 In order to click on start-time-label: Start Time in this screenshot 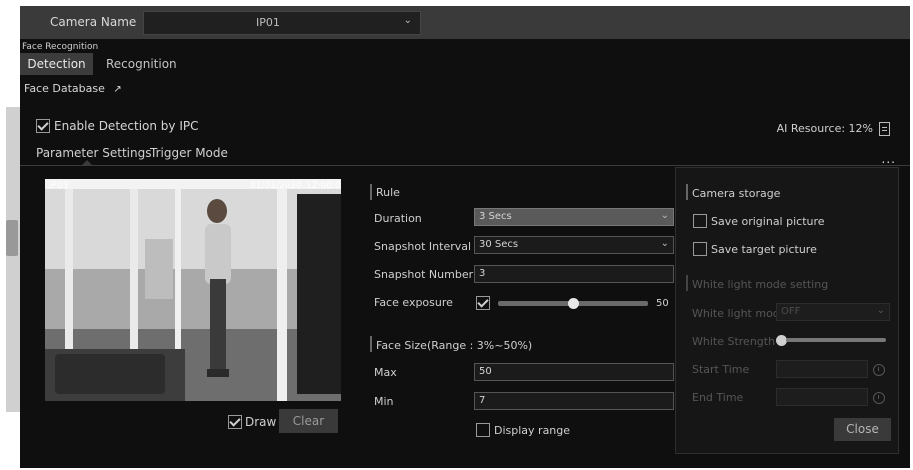, I will do `click(721, 369)`.